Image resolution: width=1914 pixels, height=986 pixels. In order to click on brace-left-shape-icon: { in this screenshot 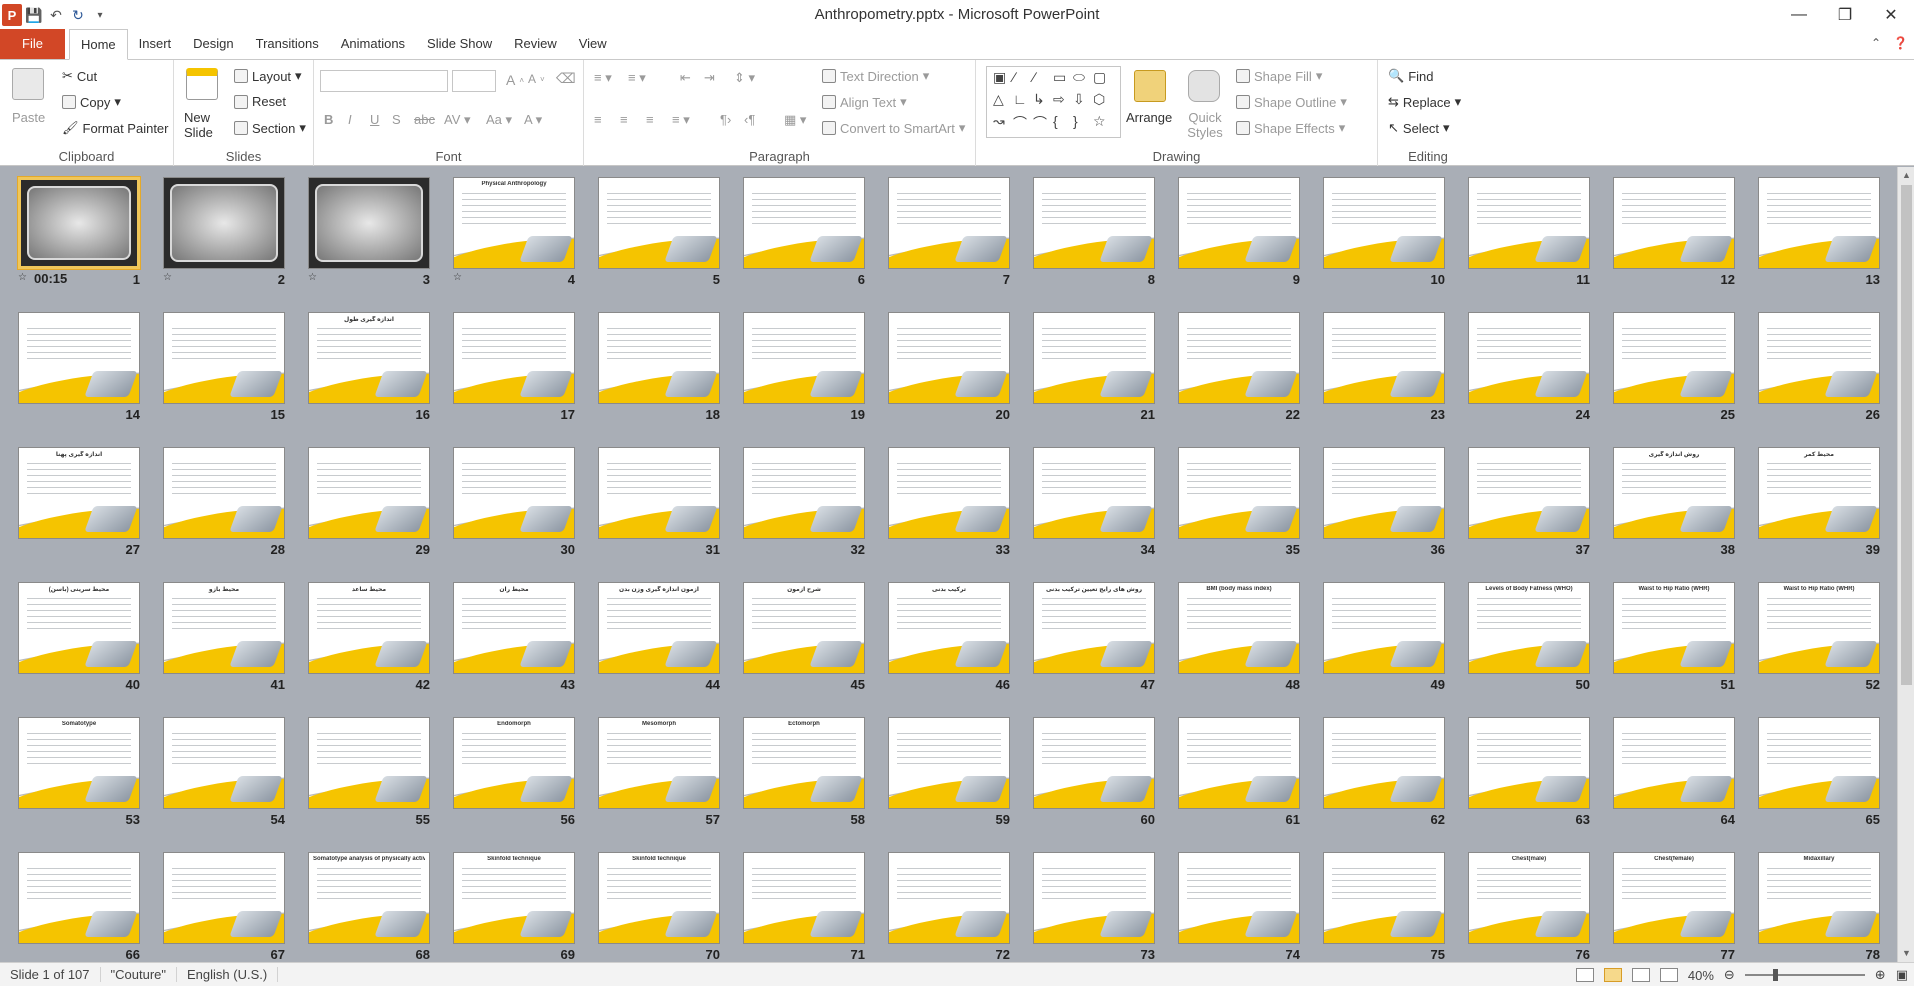, I will do `click(1055, 121)`.